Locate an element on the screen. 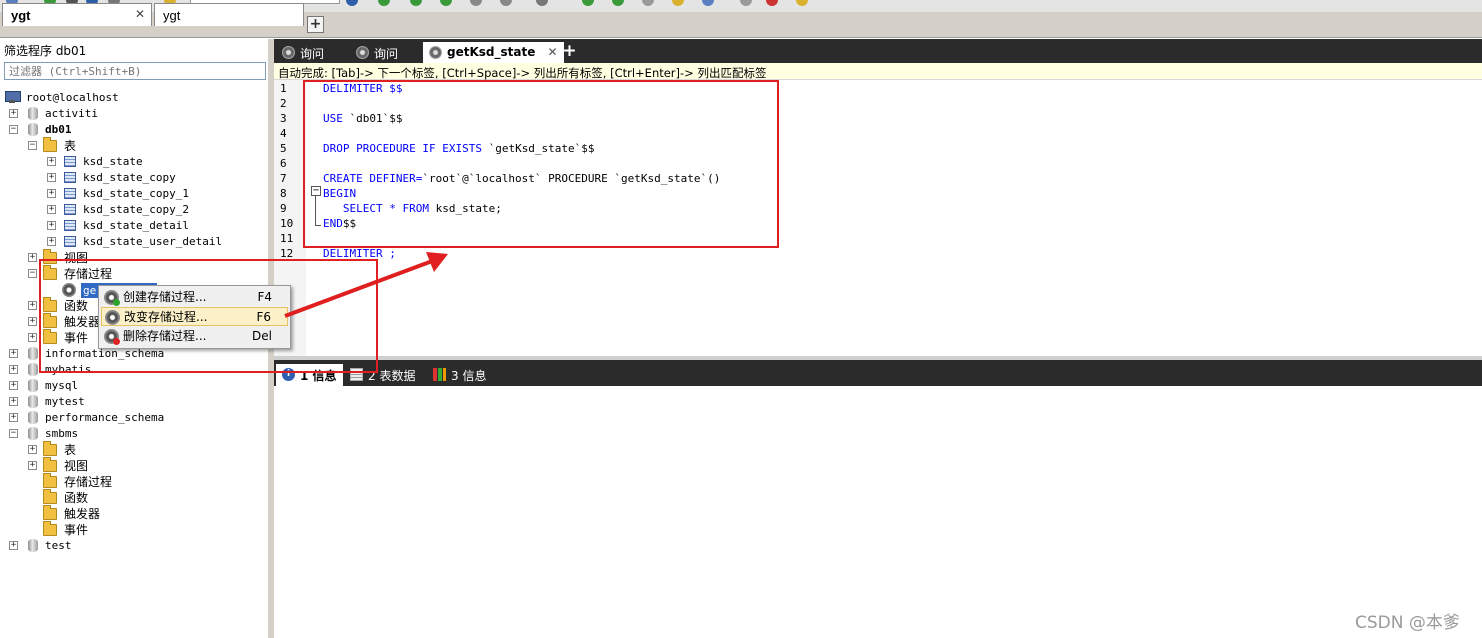  annotation-arrow-shaft is located at coordinates (360, 288).